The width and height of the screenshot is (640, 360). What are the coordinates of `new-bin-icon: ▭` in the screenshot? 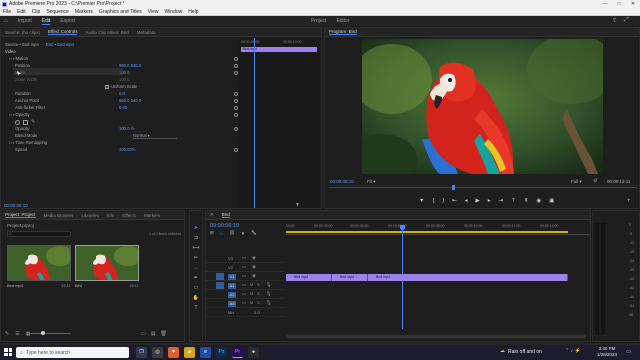 It's located at (143, 334).